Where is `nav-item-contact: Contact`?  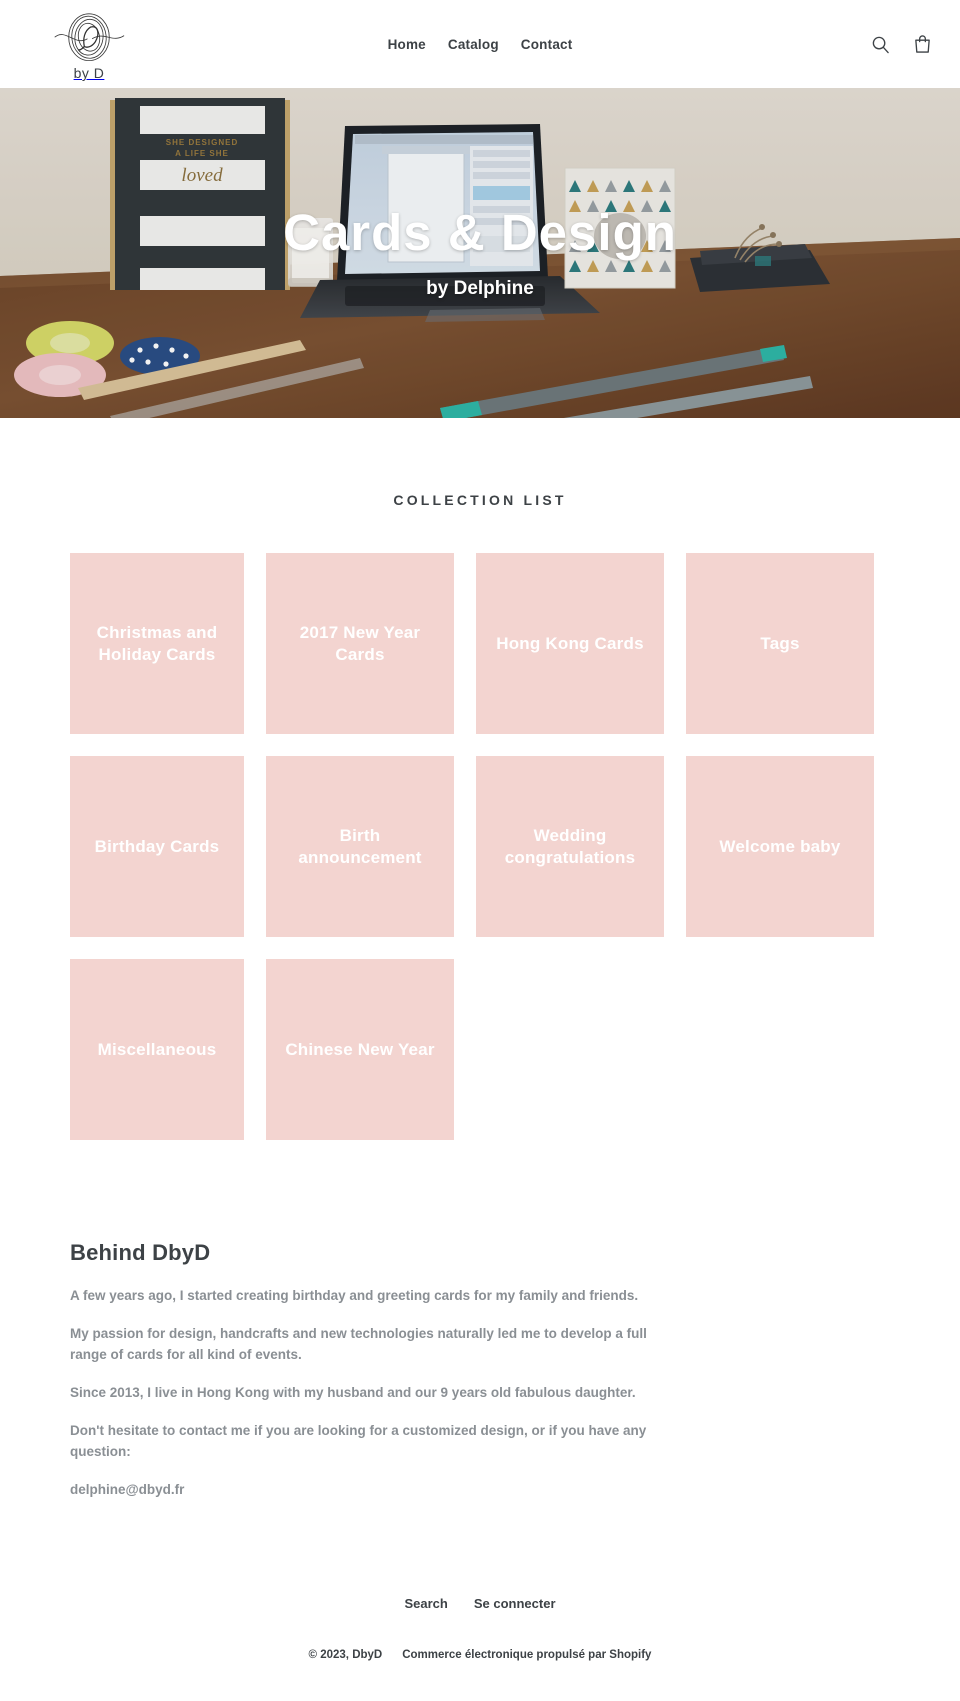
nav-item-contact: Contact is located at coordinates (547, 44).